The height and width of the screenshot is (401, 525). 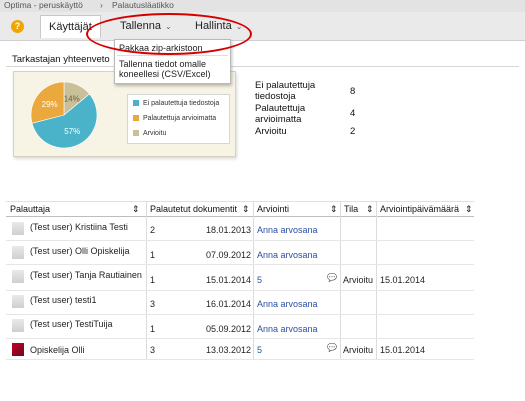 What do you see at coordinates (271, 131) in the screenshot?
I see `stat-label-assessed: Arvioitu` at bounding box center [271, 131].